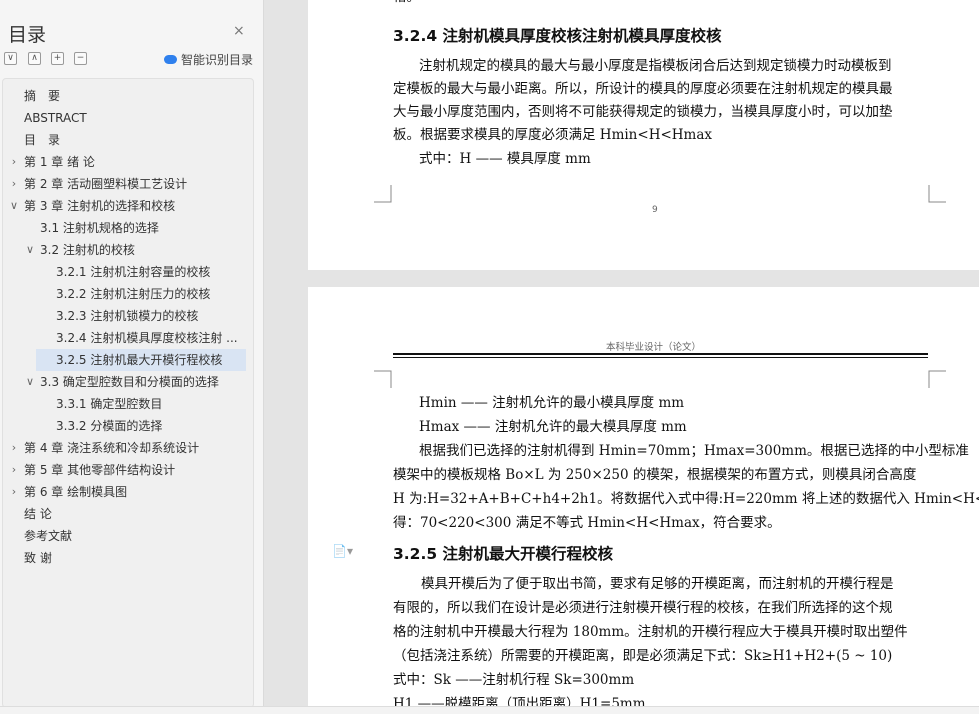 This screenshot has width=979, height=714. What do you see at coordinates (557, 36) in the screenshot?
I see `section-heading-3-2-4: 3.2.4 注射机模具厚度校核注射机模具厚度校核` at bounding box center [557, 36].